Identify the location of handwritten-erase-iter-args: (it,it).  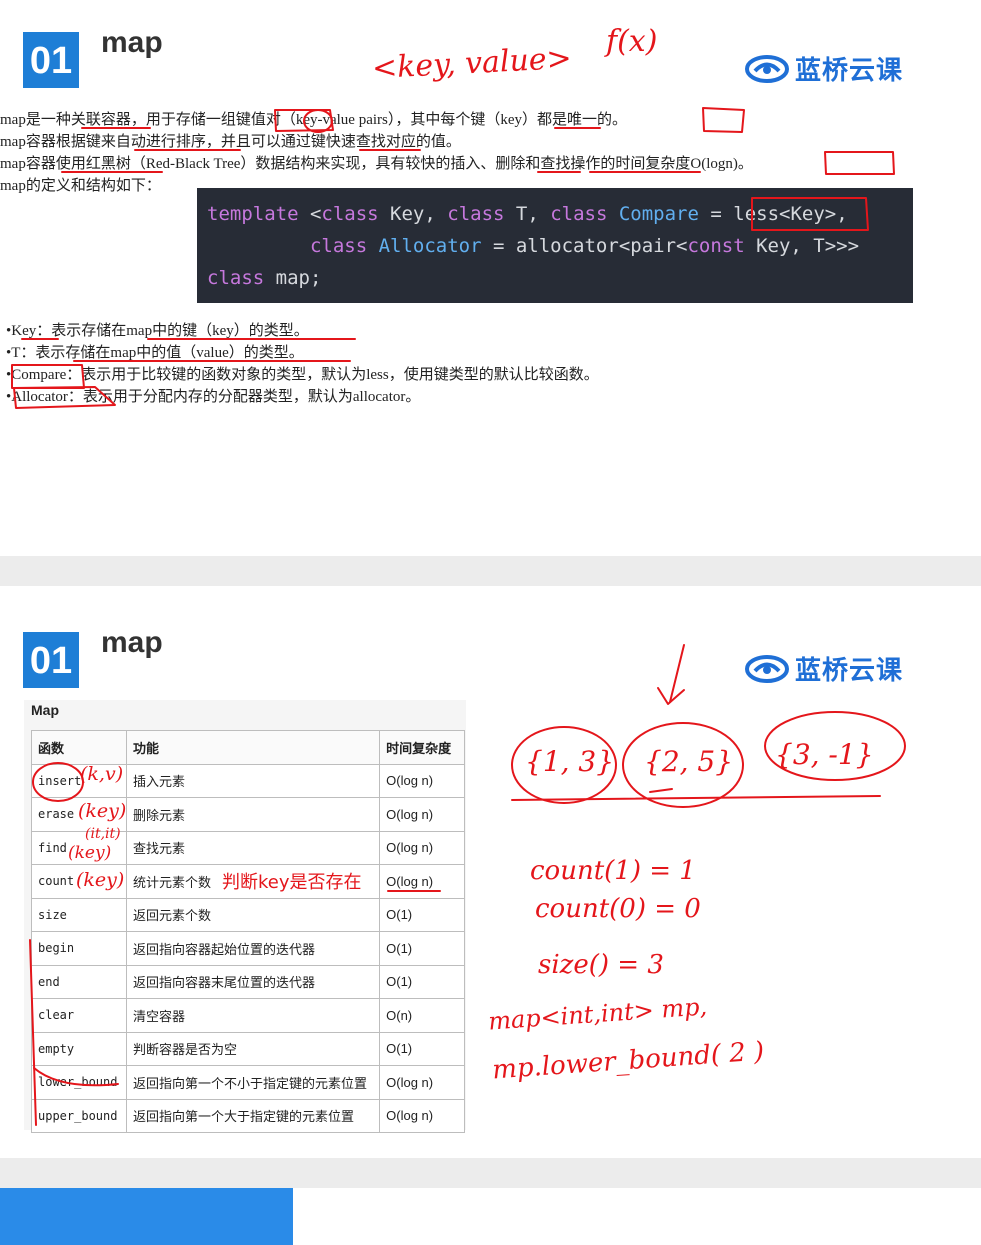
(103, 834).